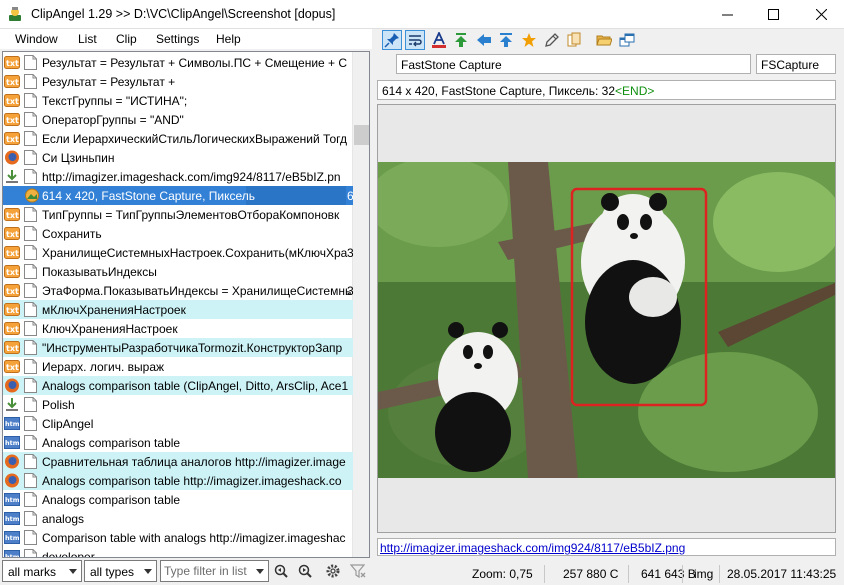 This screenshot has width=844, height=585. Describe the element at coordinates (796, 64) in the screenshot. I see `source-process-field: FSCapture` at that location.